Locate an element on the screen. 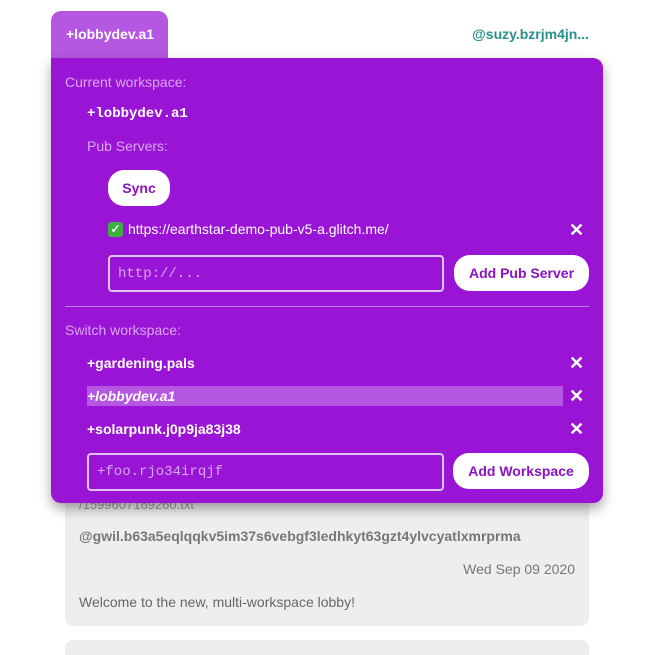 Image resolution: width=650 pixels, height=655 pixels. workspace-input is located at coordinates (265, 472).